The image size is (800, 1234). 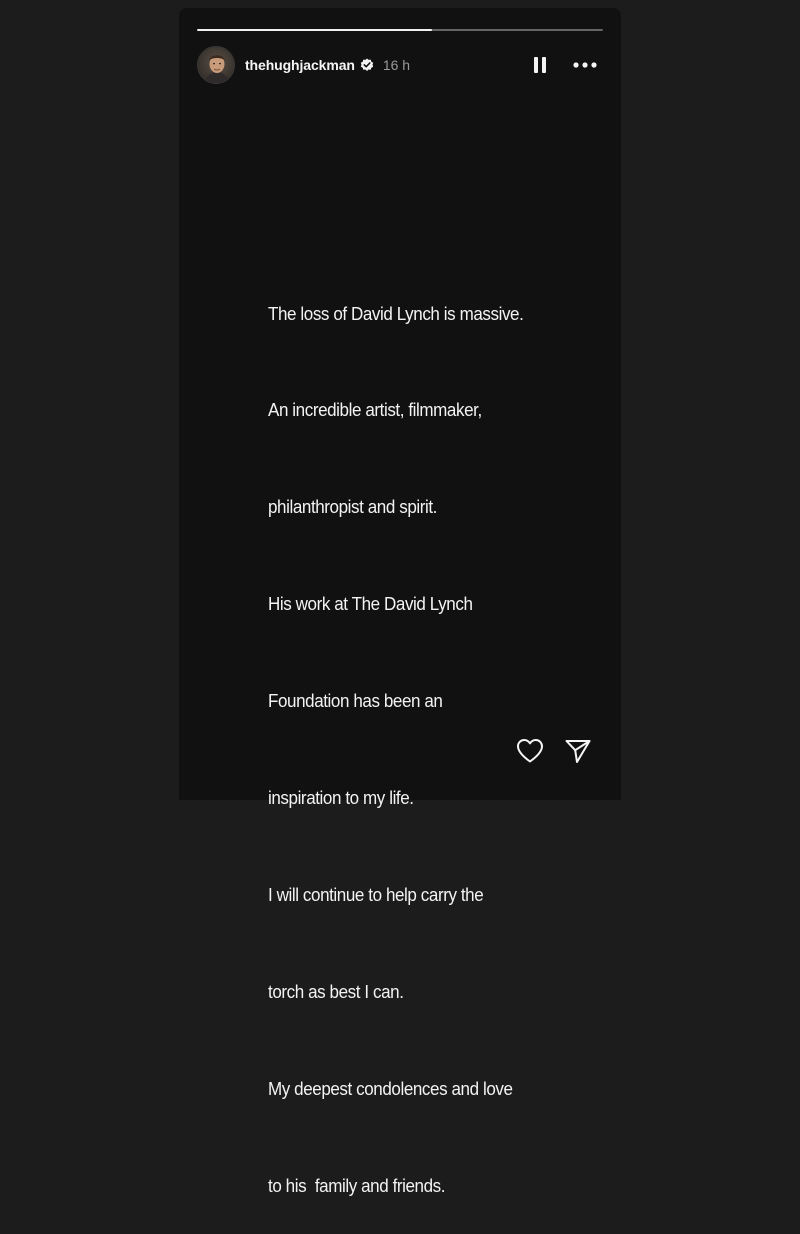 I want to click on story-timestamp: 16 h, so click(x=396, y=65).